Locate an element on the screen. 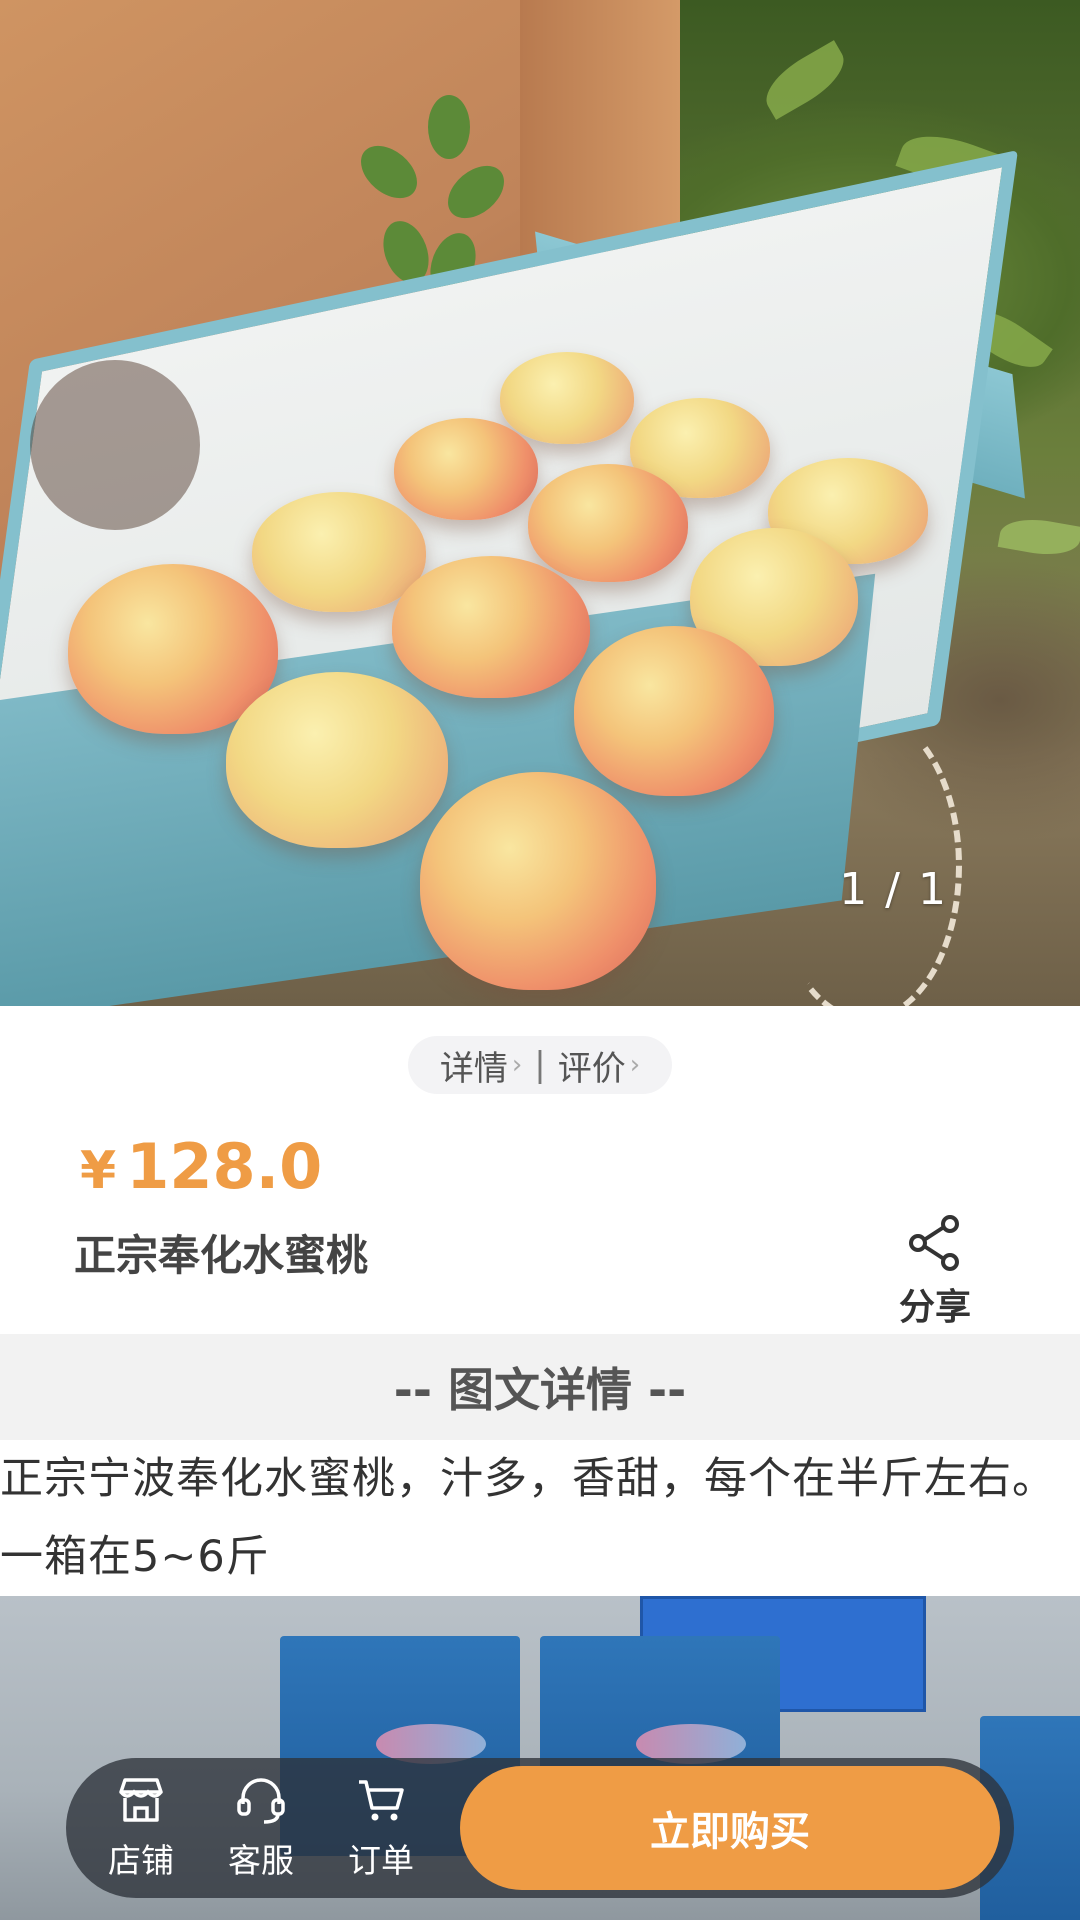 Image resolution: width=1080 pixels, height=1920 pixels. detail-review-switch: 详情 › | 评价 › is located at coordinates (540, 1065).